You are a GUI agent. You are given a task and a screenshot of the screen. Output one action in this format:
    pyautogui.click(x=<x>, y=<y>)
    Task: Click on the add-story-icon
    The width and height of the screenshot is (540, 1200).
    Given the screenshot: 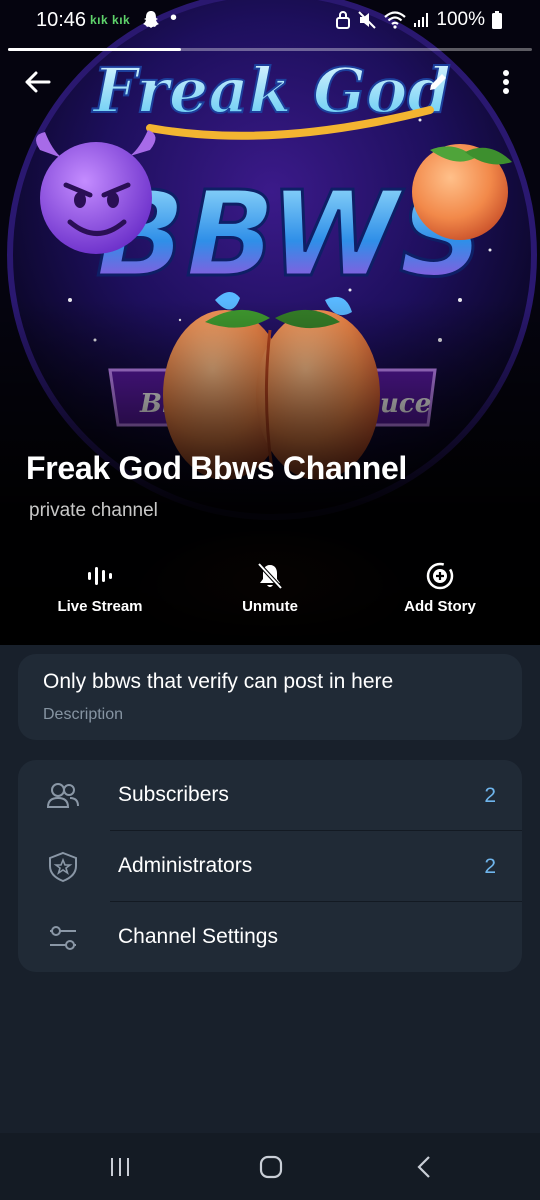 What is the action you would take?
    pyautogui.click(x=440, y=576)
    